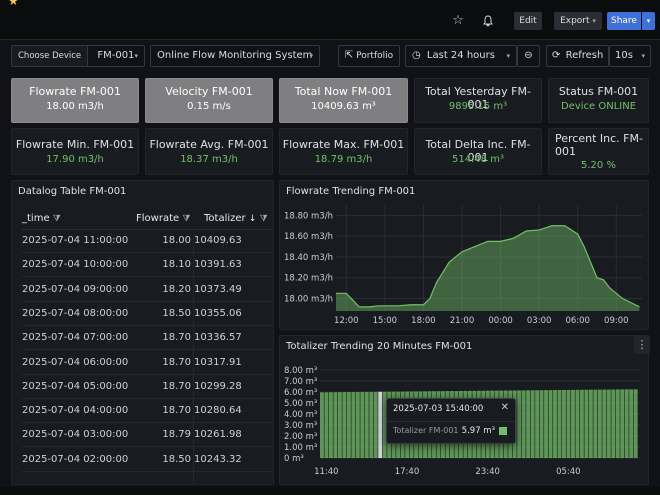 The width and height of the screenshot is (660, 495). What do you see at coordinates (407, 472) in the screenshot?
I see `x-tick-label: 17:40` at bounding box center [407, 472].